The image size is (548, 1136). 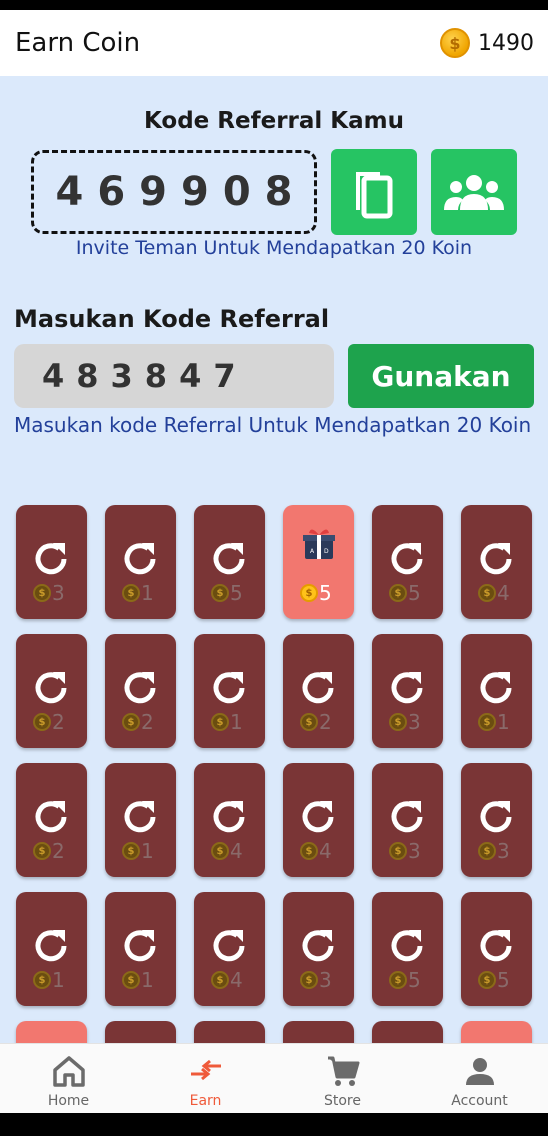 I want to click on gift-card: A D $5, so click(x=318, y=562).